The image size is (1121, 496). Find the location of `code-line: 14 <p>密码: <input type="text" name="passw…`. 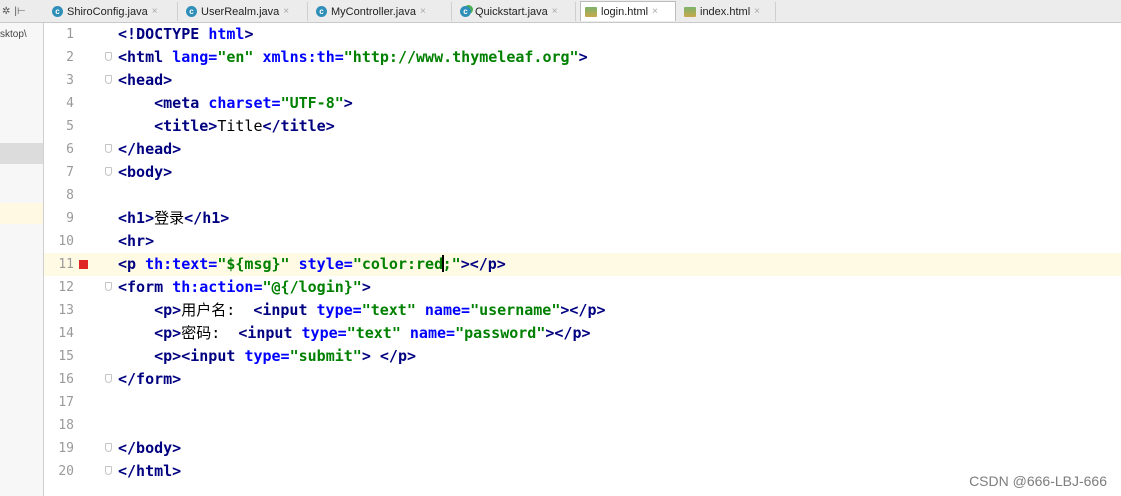

code-line: 14 <p>密码: <input type="text" name="passw… is located at coordinates (582, 333).